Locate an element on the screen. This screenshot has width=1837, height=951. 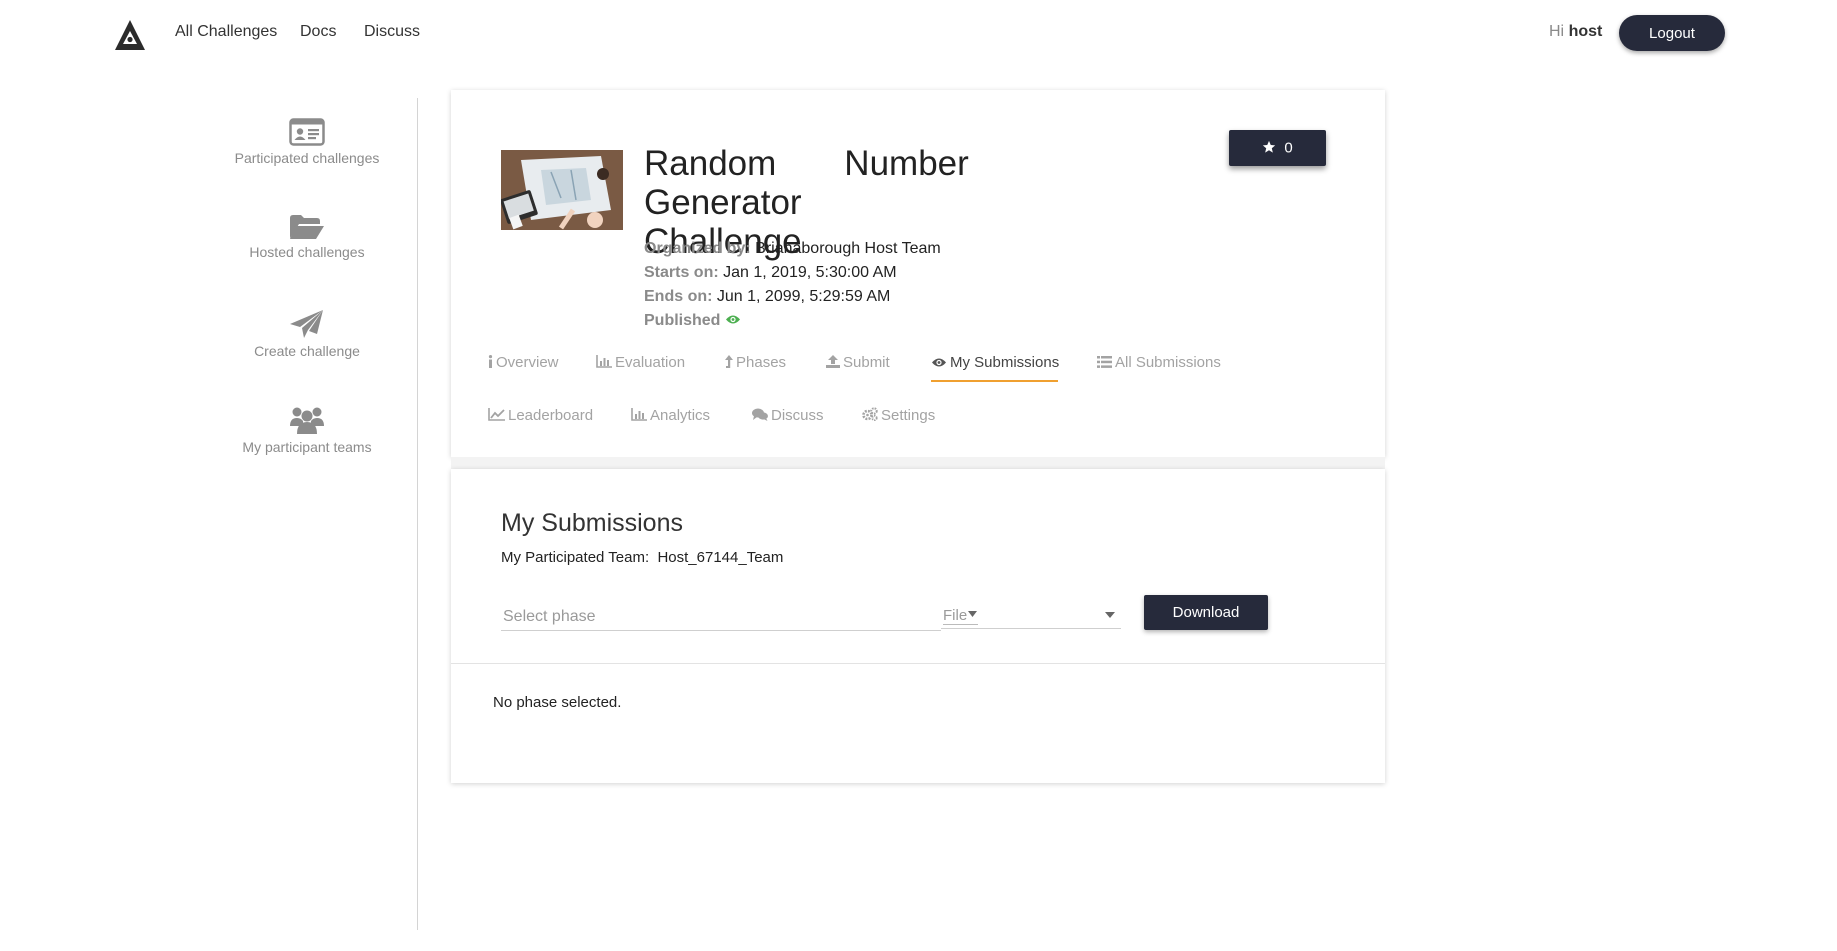
star-button: 0 is located at coordinates (1277, 148).